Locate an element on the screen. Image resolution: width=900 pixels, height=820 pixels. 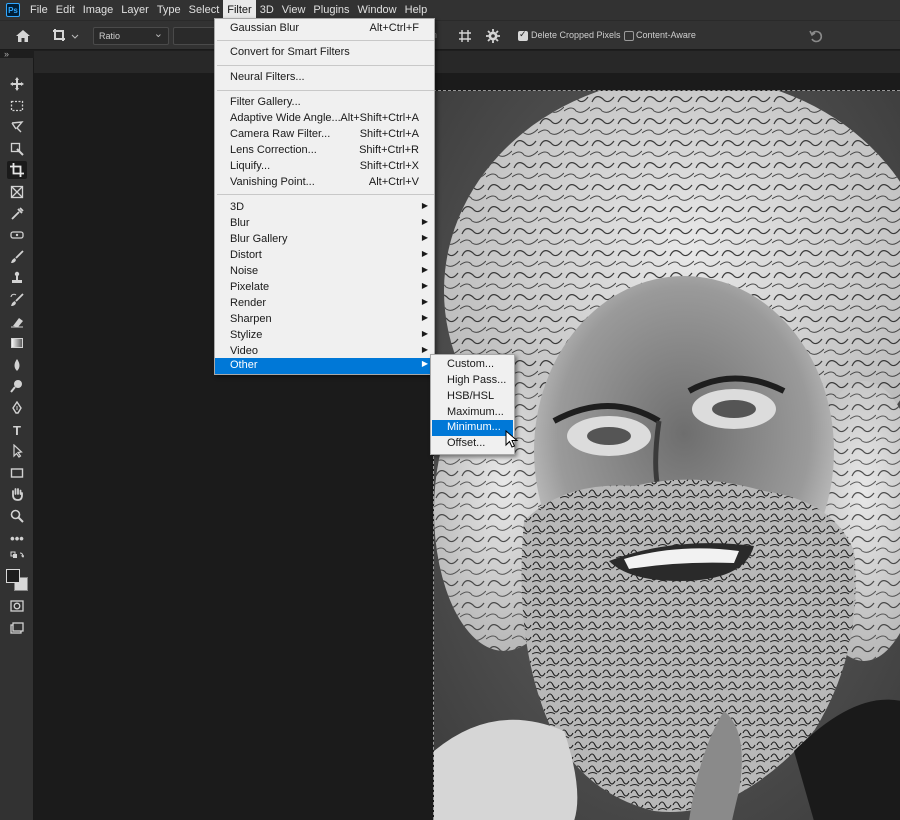
photoshop-logo-icon: Ps is located at coordinates (13, 10).